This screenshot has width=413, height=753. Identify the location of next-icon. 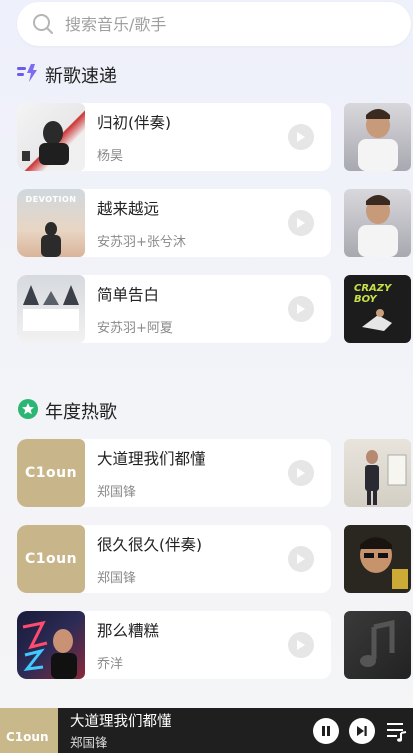
(362, 730).